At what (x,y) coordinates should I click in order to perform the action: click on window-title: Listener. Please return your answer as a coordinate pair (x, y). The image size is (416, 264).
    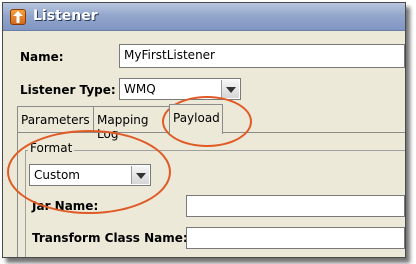
    Looking at the image, I should click on (65, 16).